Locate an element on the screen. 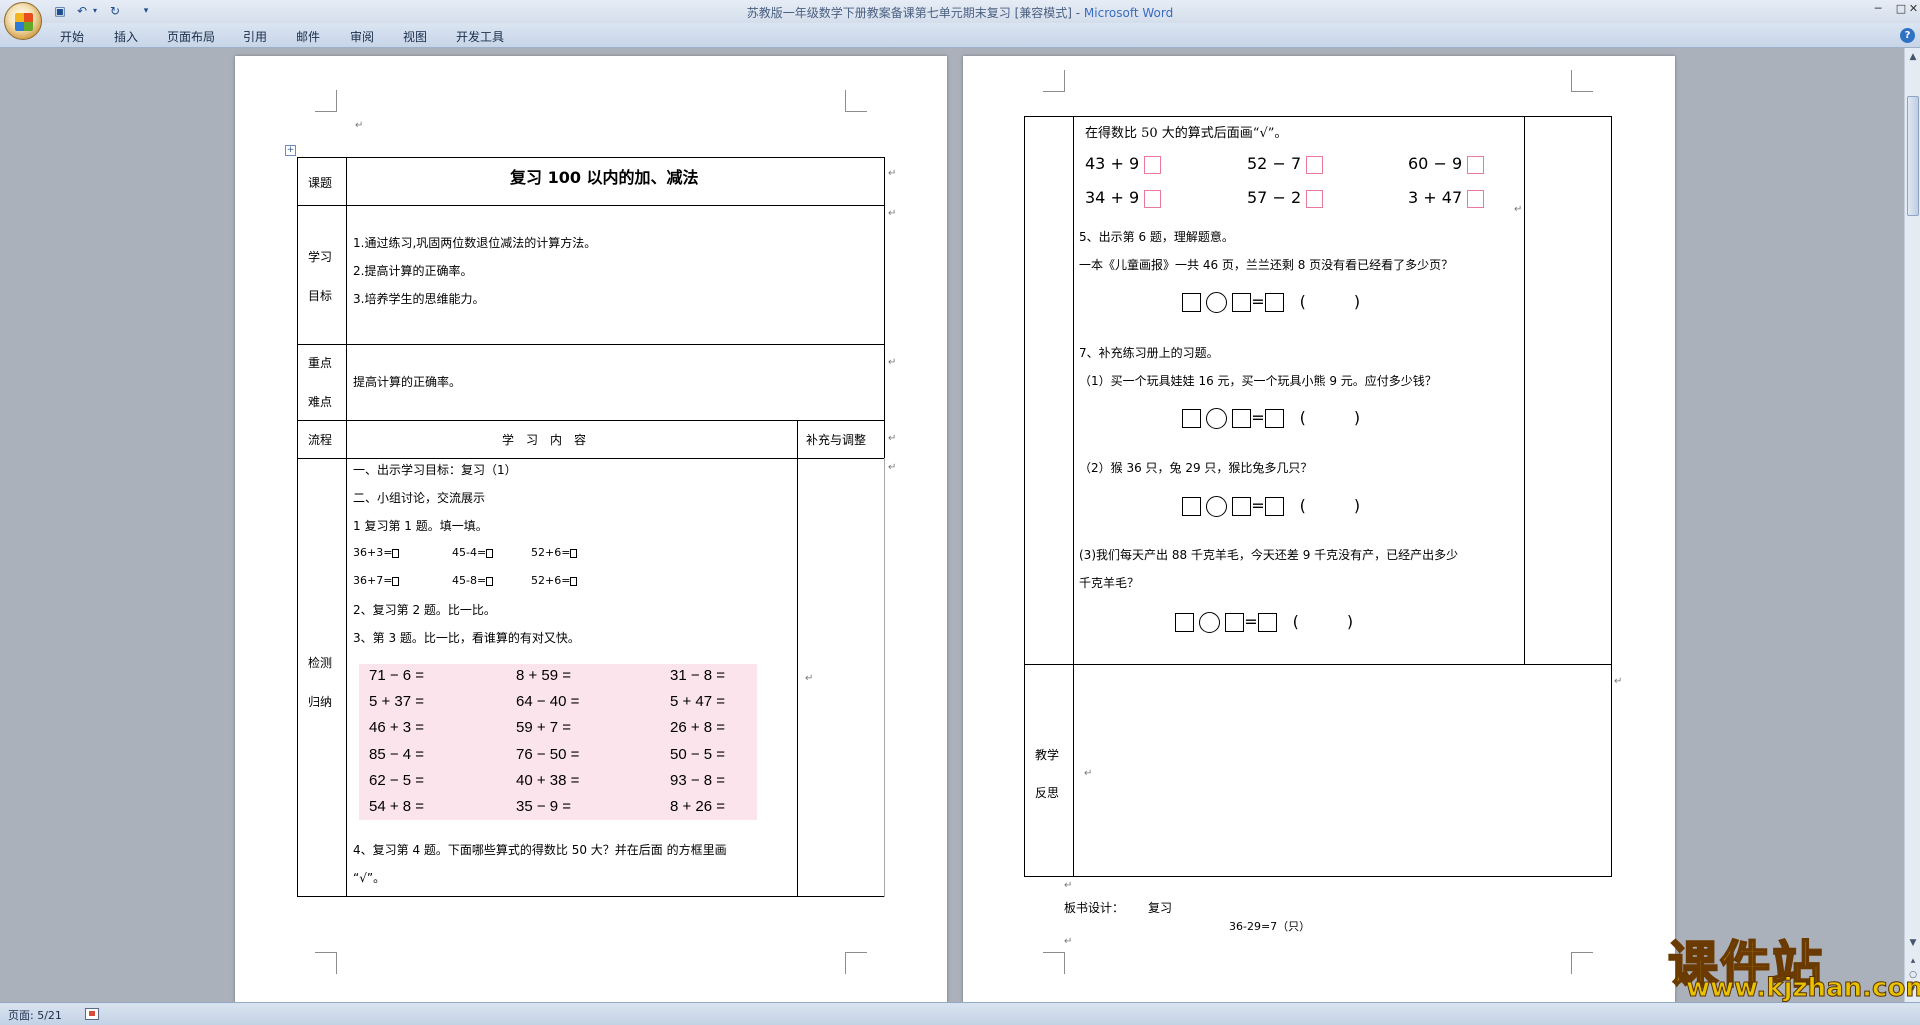 This screenshot has height=1025, width=1920. question-text: (3)我们每天产出 88 千克羊毛，今天还差 9 千克没有产，已经产出多少 is located at coordinates (1269, 555).